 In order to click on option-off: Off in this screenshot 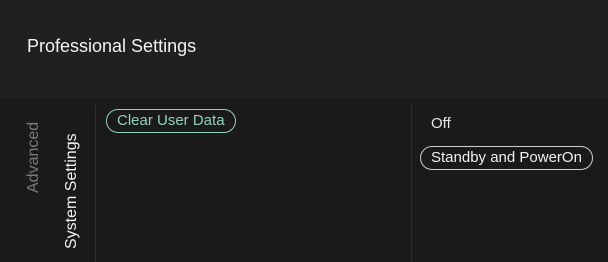, I will do `click(441, 123)`.